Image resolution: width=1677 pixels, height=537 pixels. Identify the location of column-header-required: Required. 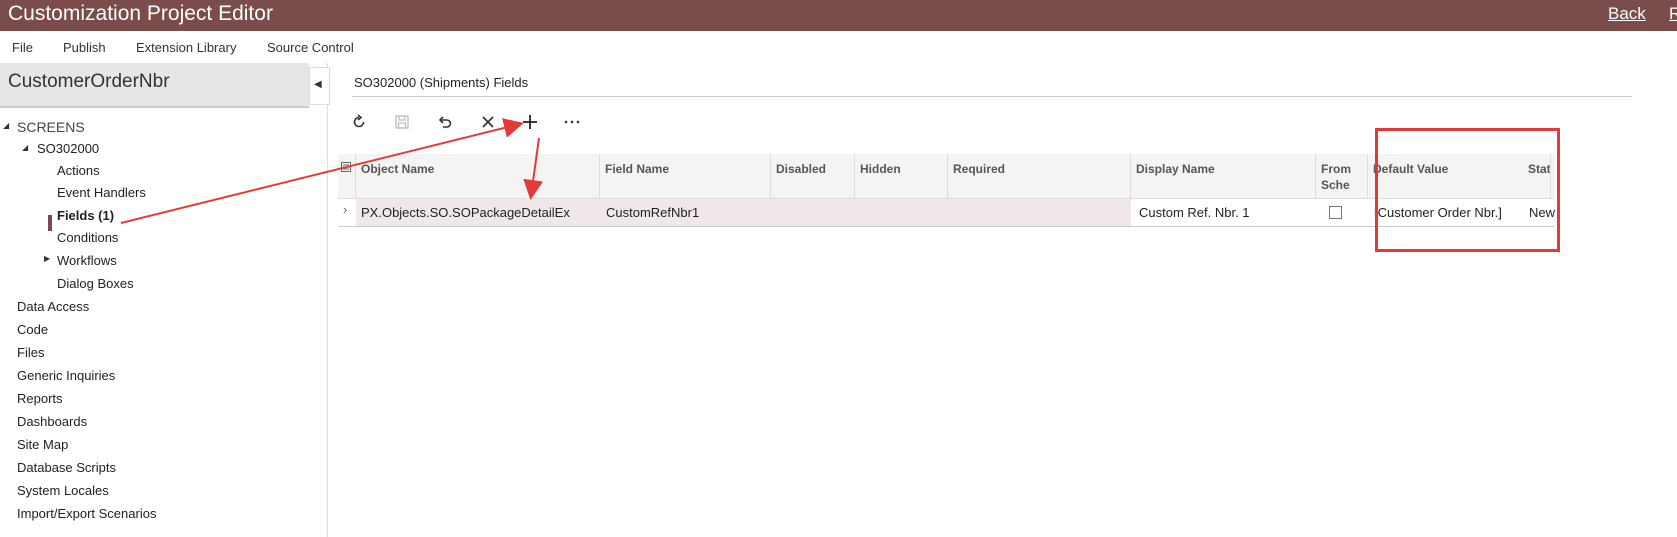
(1039, 176).